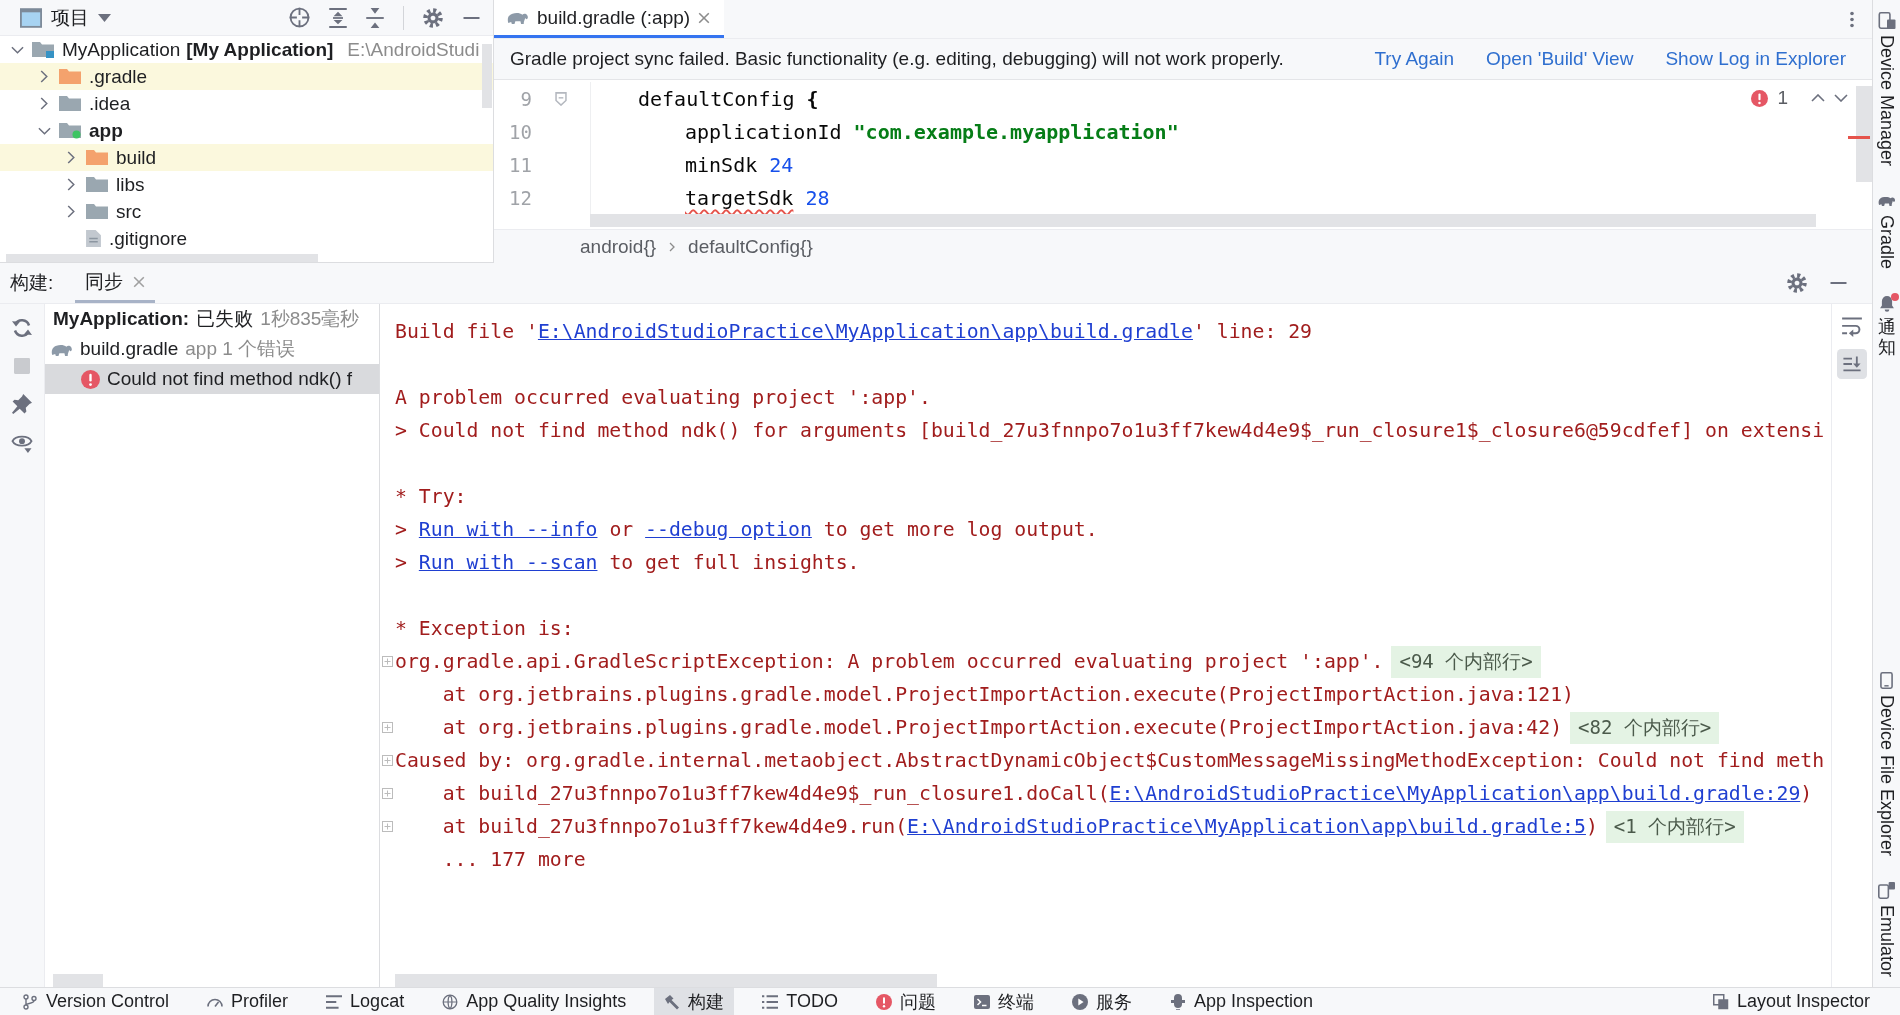 The height and width of the screenshot is (1015, 1900). Describe the element at coordinates (246, 238) in the screenshot. I see `tree-item: .gitignore` at that location.